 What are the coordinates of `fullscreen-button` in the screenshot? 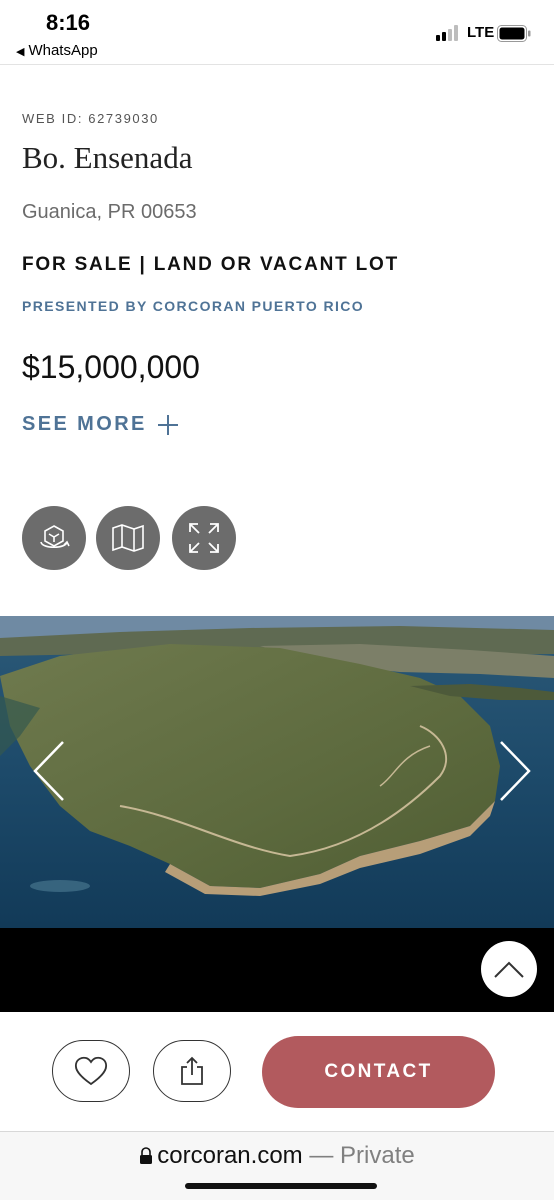 It's located at (204, 538).